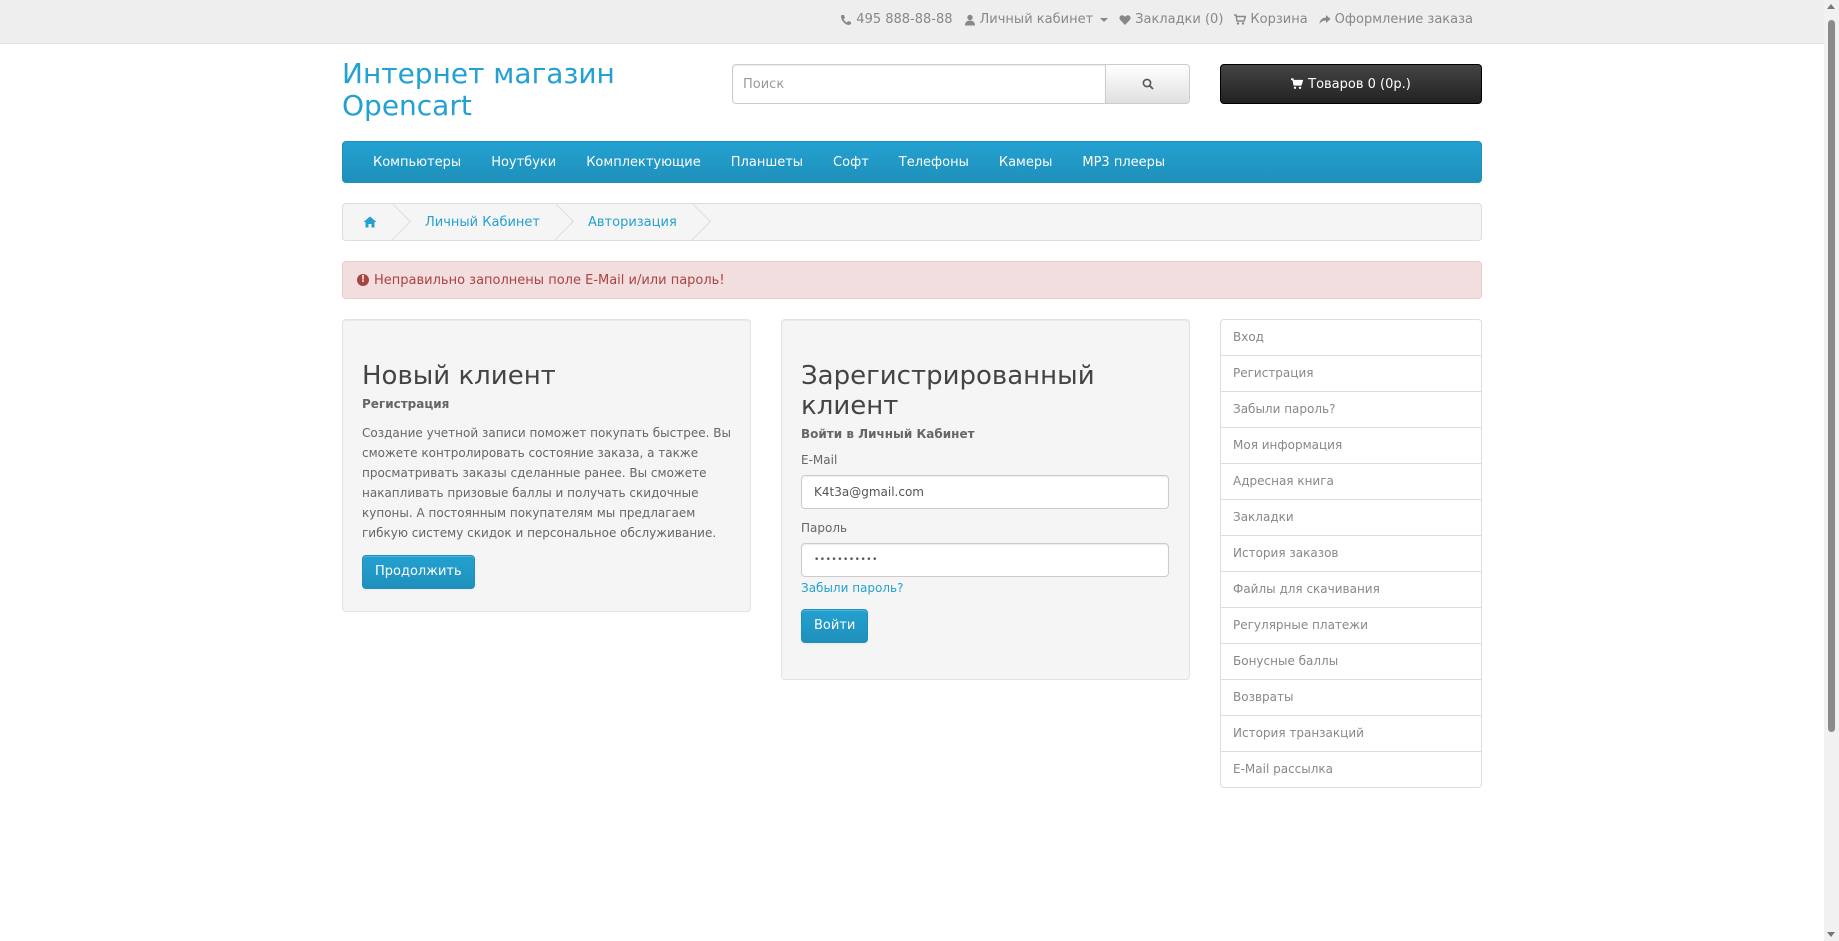  I want to click on phone-icon, so click(846, 20).